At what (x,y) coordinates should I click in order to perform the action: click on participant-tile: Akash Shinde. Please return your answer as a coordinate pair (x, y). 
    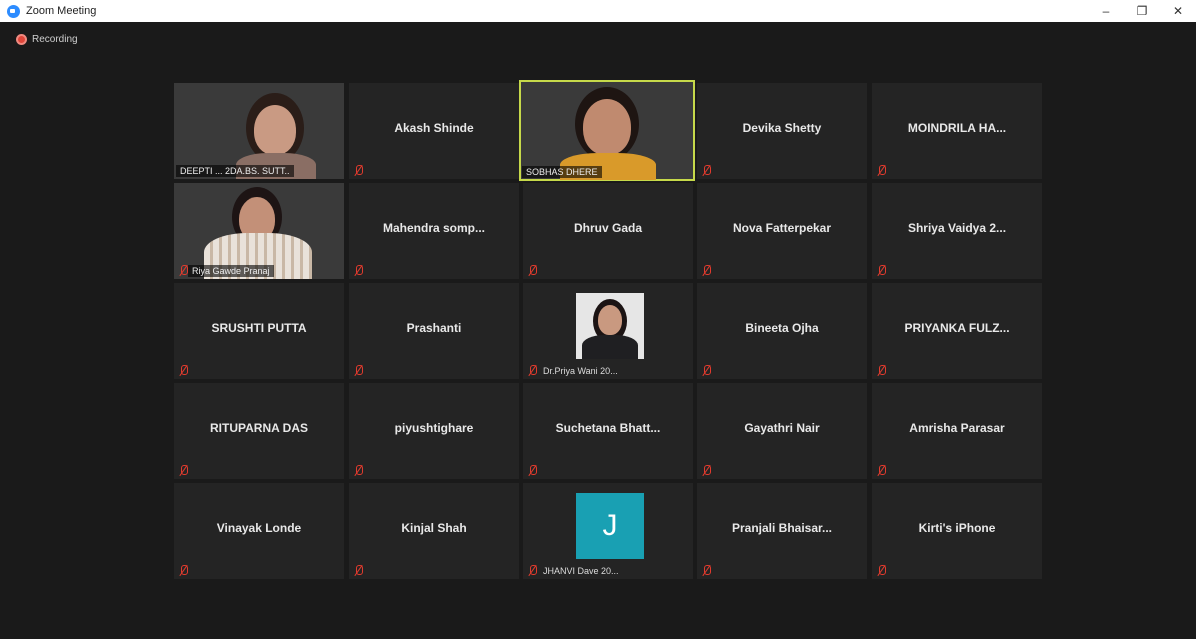
    Looking at the image, I should click on (434, 131).